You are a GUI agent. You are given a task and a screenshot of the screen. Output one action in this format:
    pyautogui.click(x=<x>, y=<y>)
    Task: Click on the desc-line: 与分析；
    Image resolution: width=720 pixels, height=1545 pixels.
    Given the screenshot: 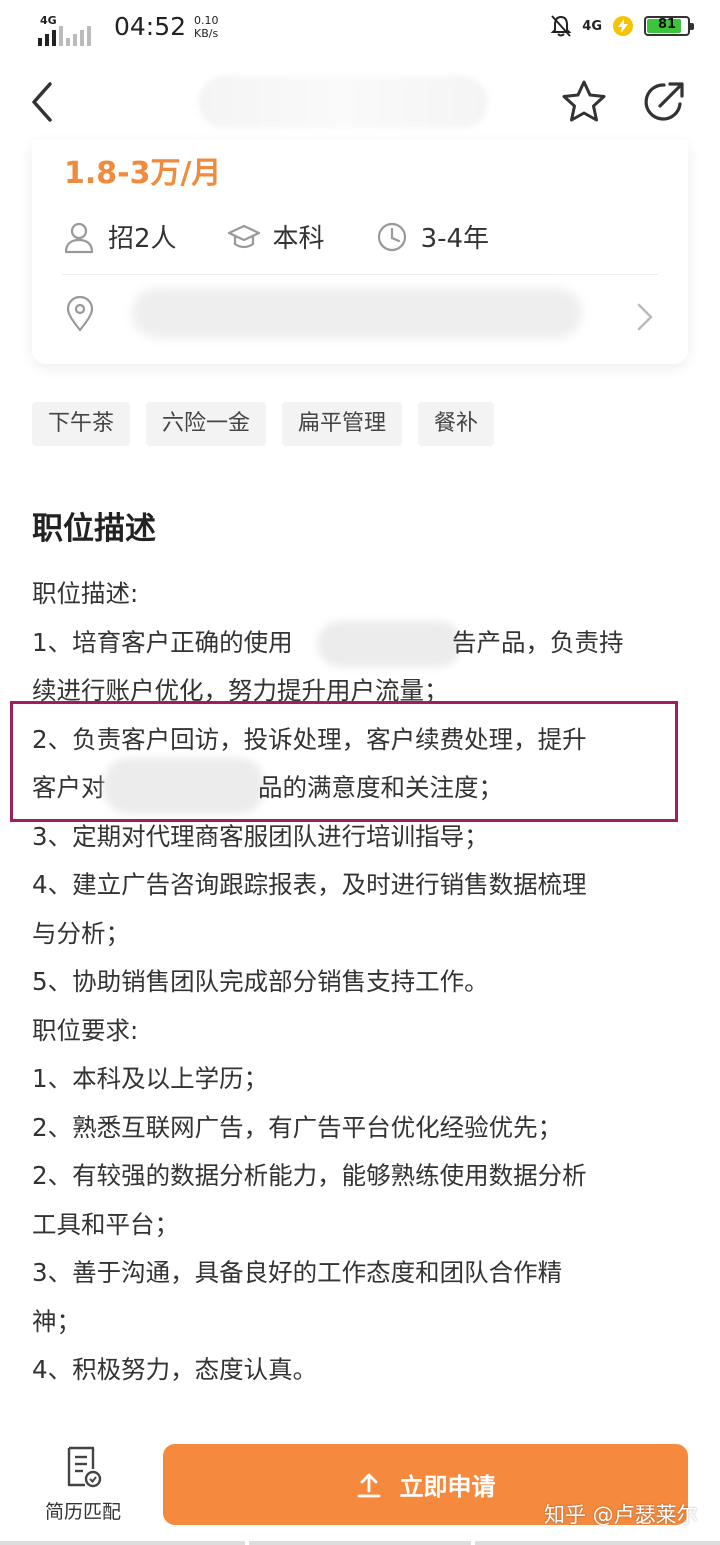 What is the action you would take?
    pyautogui.click(x=81, y=933)
    